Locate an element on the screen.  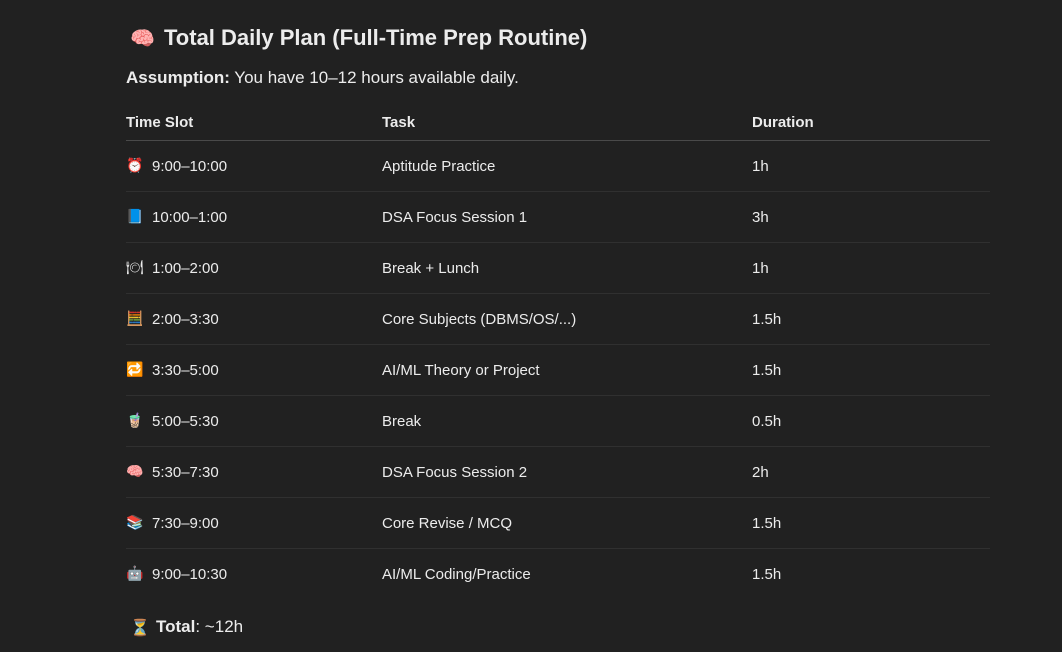
task-cell: AI/ML Coding/Practice is located at coordinates (456, 574).